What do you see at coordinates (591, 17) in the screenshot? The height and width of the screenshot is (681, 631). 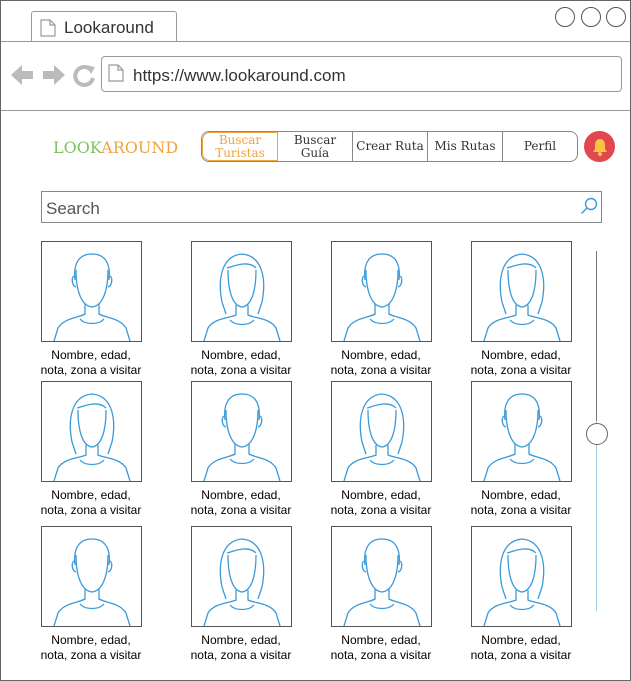 I see `maximize-button` at bounding box center [591, 17].